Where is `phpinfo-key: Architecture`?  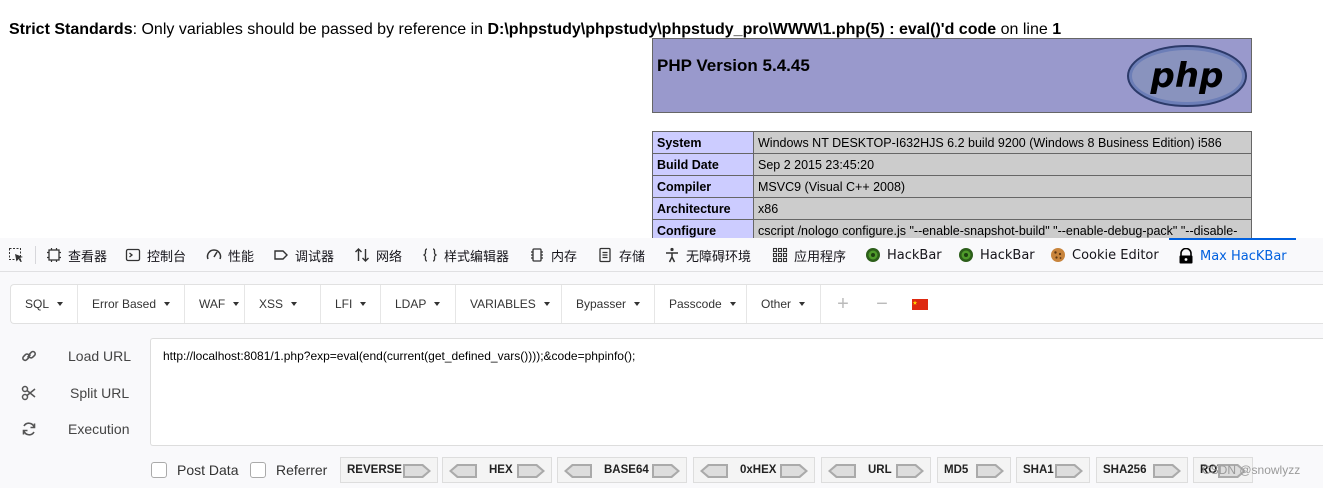
phpinfo-key: Architecture is located at coordinates (703, 208).